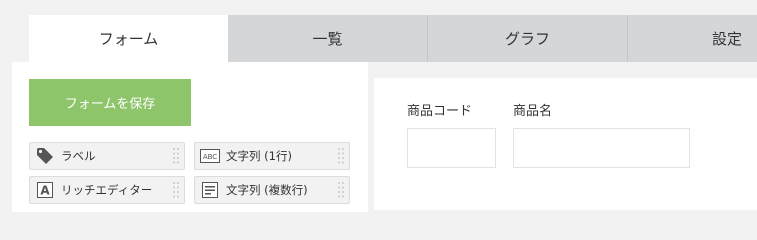  I want to click on abc-textbox-icon: ABC, so click(210, 156).